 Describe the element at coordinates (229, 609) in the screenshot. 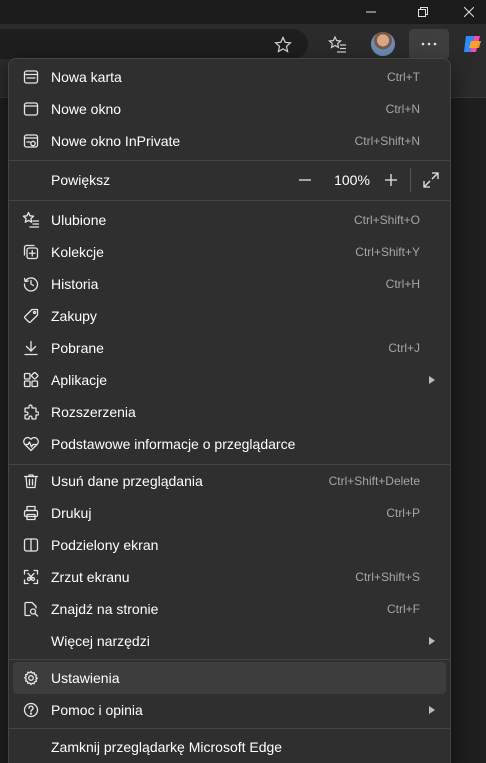

I see `menu-item-find-on-page: Znajdź na stronie Ctrl+F` at that location.